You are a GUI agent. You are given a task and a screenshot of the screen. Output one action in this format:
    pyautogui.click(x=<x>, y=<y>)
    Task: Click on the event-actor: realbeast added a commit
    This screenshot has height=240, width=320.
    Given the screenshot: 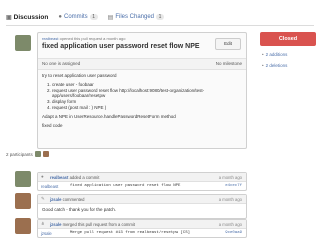 What is the action you would take?
    pyautogui.click(x=74, y=177)
    